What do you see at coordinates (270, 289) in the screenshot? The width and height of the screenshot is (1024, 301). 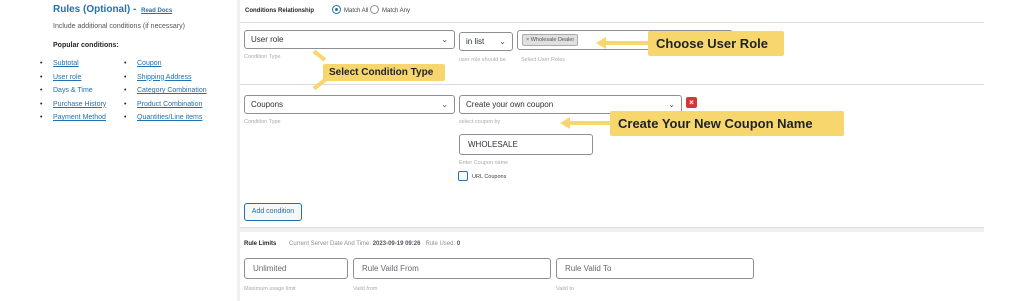 I see `max-usage-hint: Maximum usage limit` at bounding box center [270, 289].